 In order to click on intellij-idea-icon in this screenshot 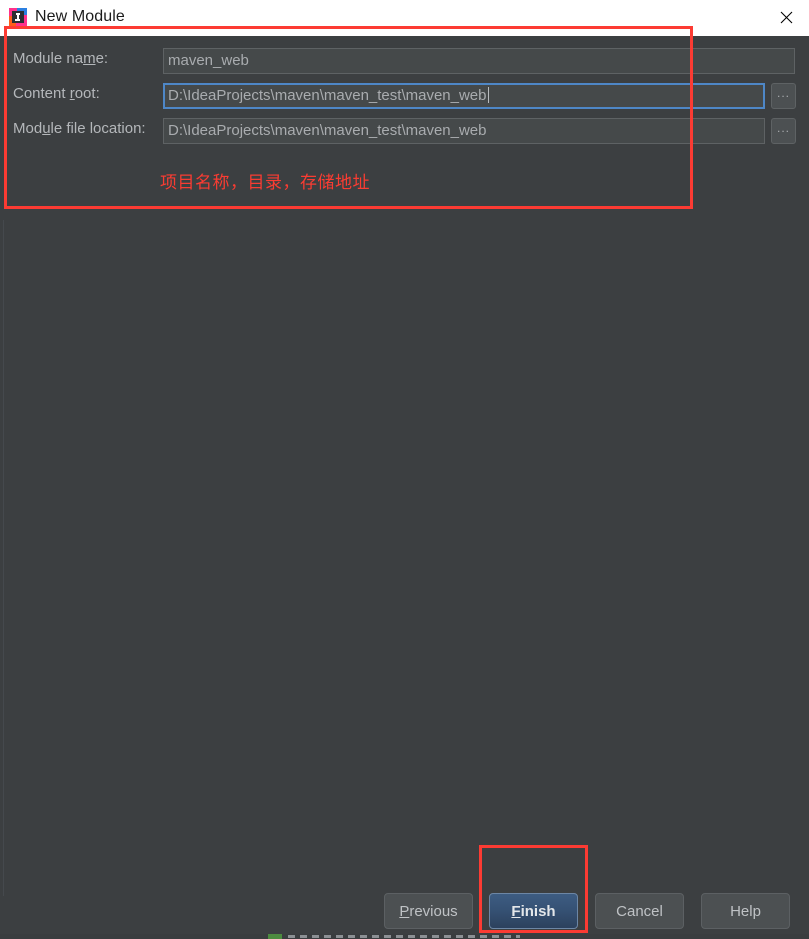, I will do `click(18, 17)`.